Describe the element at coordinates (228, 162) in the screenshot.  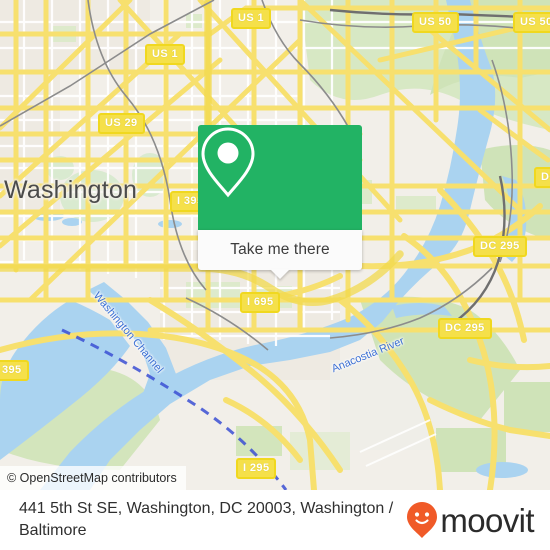
I see `map-pin-icon` at that location.